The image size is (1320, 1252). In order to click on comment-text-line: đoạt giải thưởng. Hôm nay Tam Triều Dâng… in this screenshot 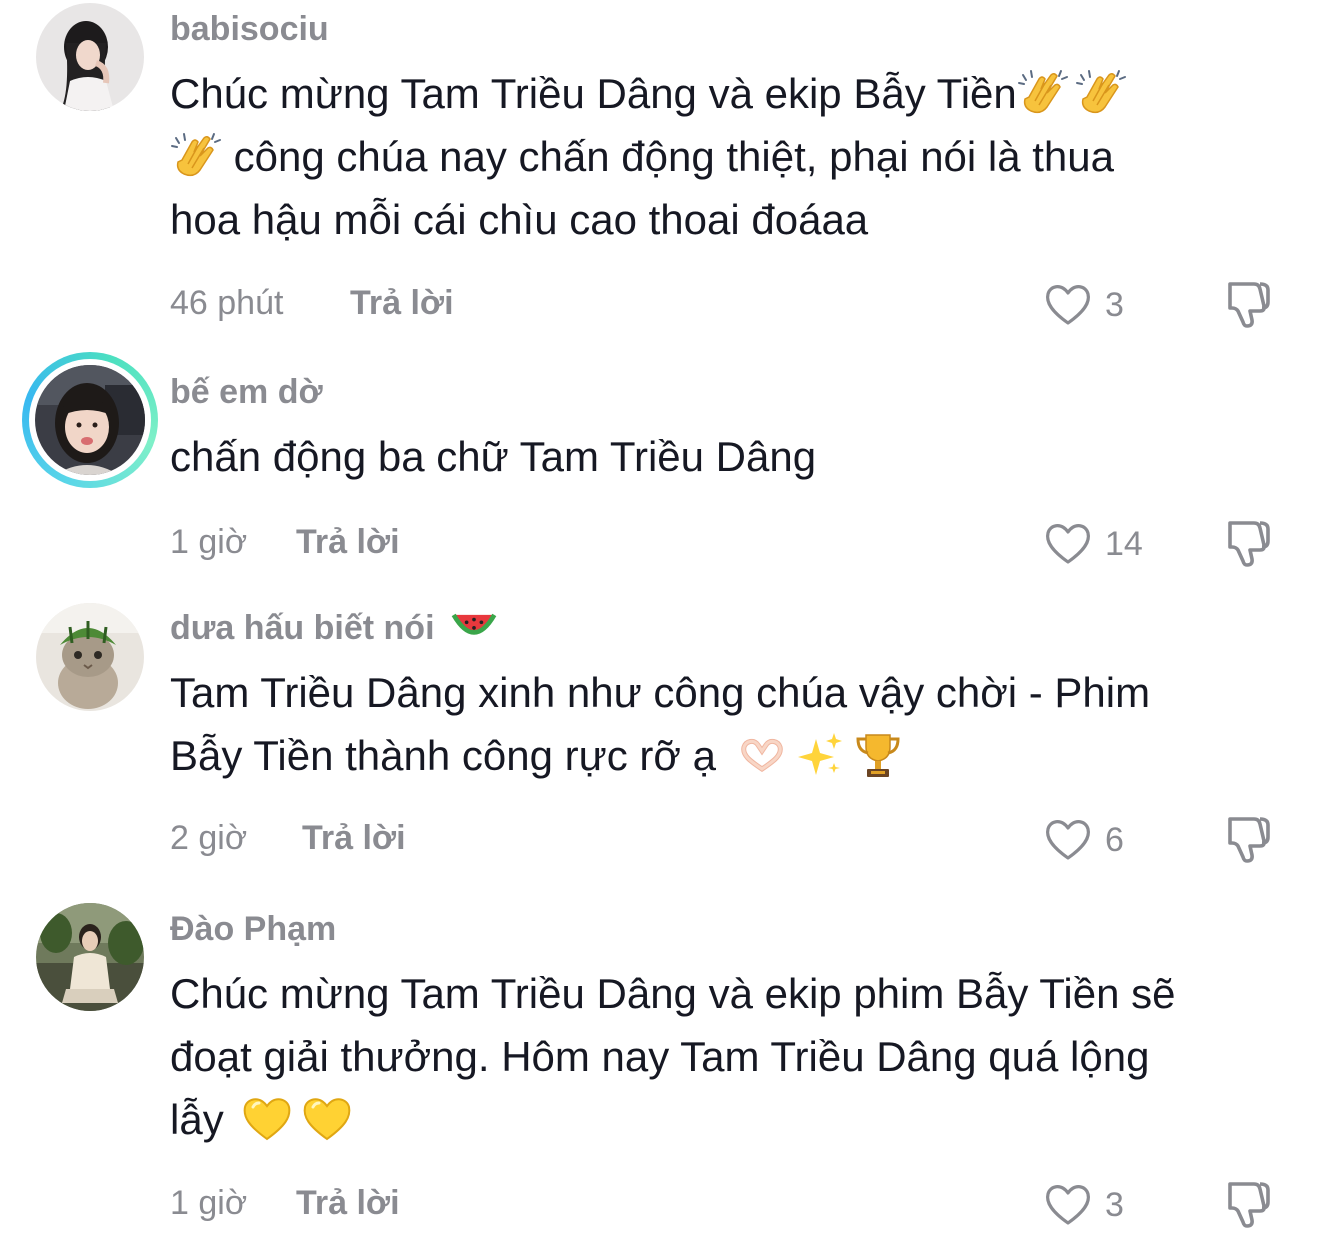, I will do `click(660, 1056)`.